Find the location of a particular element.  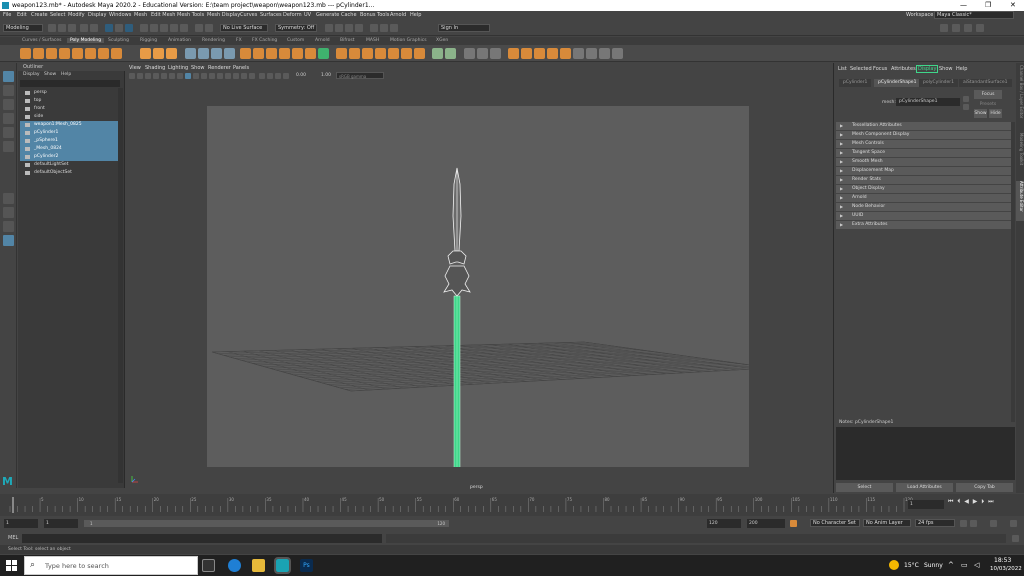

lasso-tool-icon is located at coordinates (8, 90).